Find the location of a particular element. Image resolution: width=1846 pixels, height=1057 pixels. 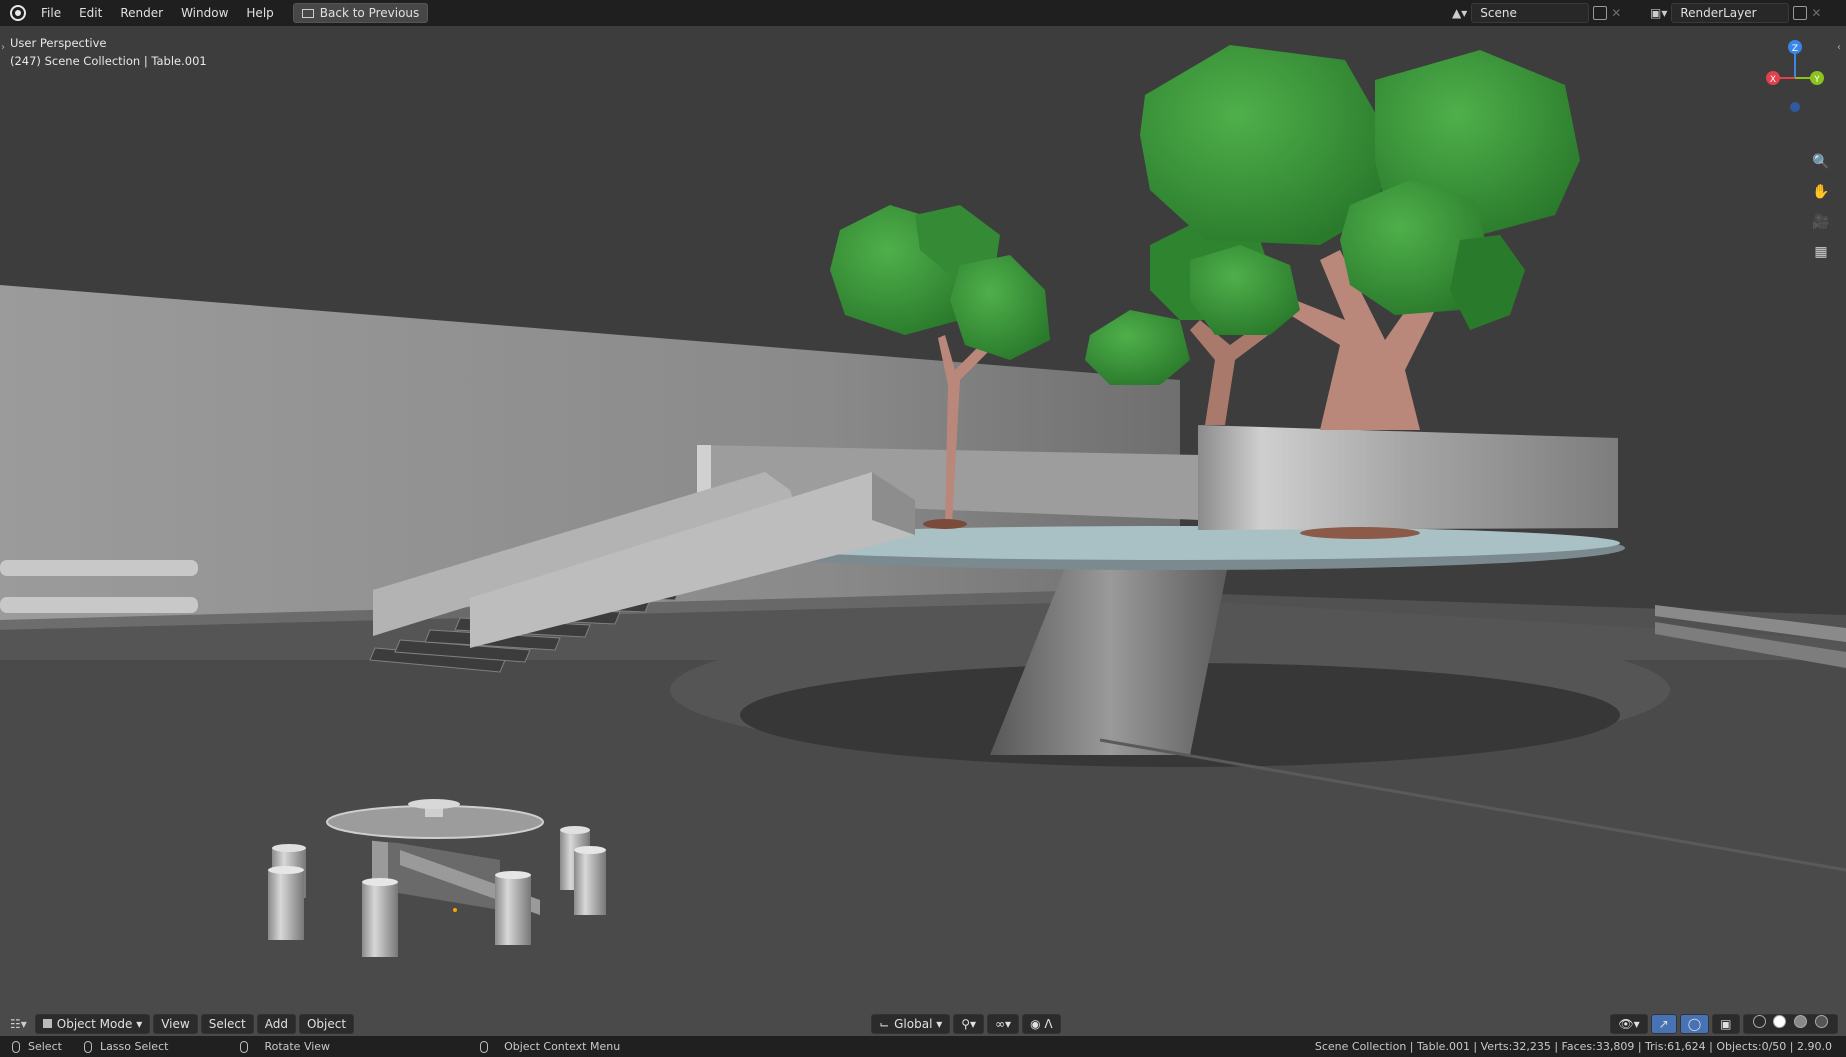

left-mouse-icon is located at coordinates (16, 1046).